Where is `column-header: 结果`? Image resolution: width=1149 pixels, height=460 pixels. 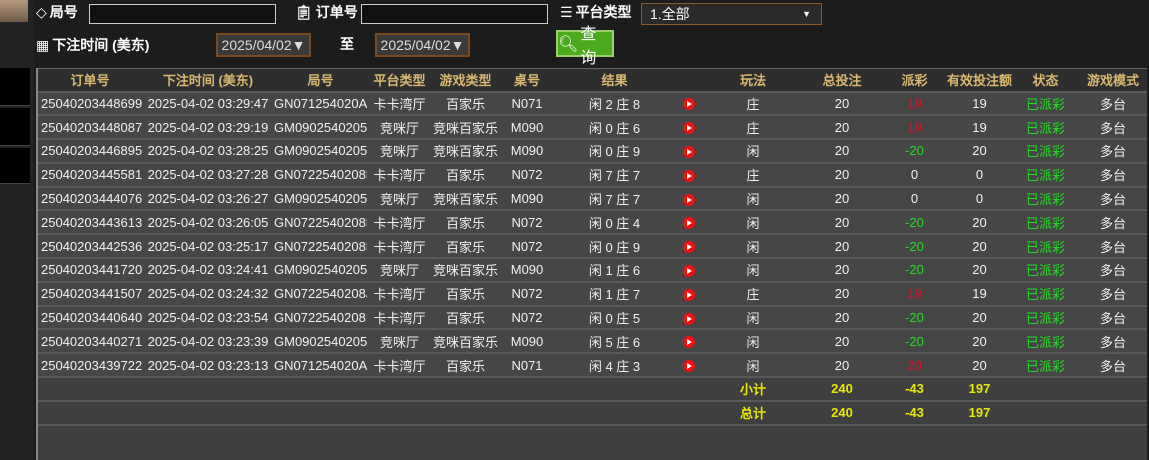 column-header: 结果 is located at coordinates (614, 80).